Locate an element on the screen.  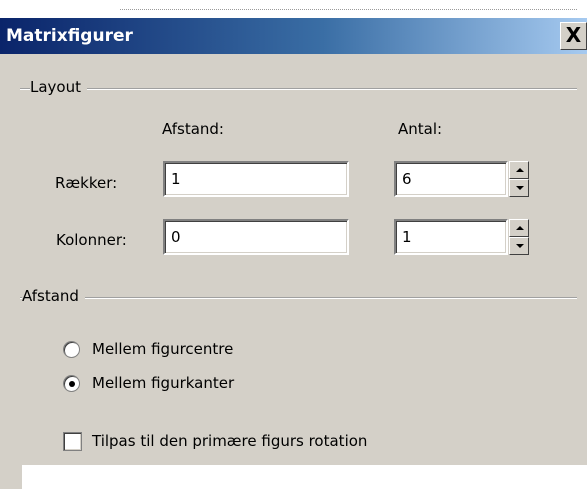
columns-count-down-button is located at coordinates (519, 246).